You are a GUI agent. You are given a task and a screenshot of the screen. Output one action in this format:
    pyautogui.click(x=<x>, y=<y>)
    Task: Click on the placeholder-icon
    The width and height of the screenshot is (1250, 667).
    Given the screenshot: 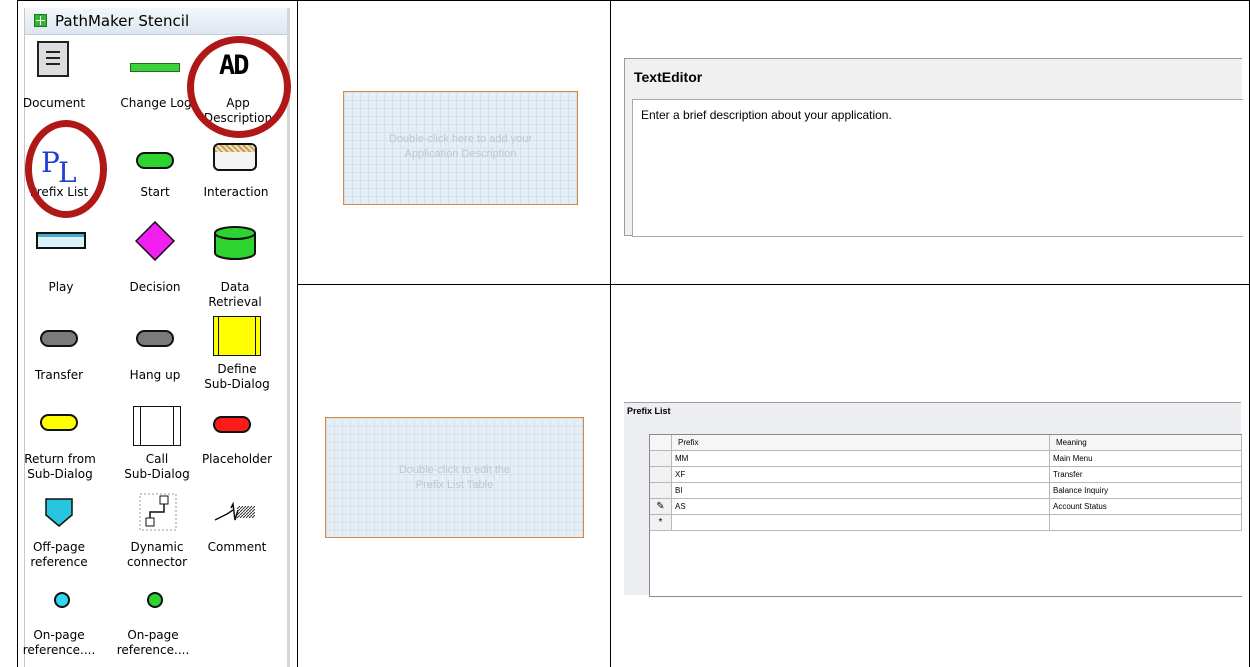 What is the action you would take?
    pyautogui.click(x=232, y=424)
    